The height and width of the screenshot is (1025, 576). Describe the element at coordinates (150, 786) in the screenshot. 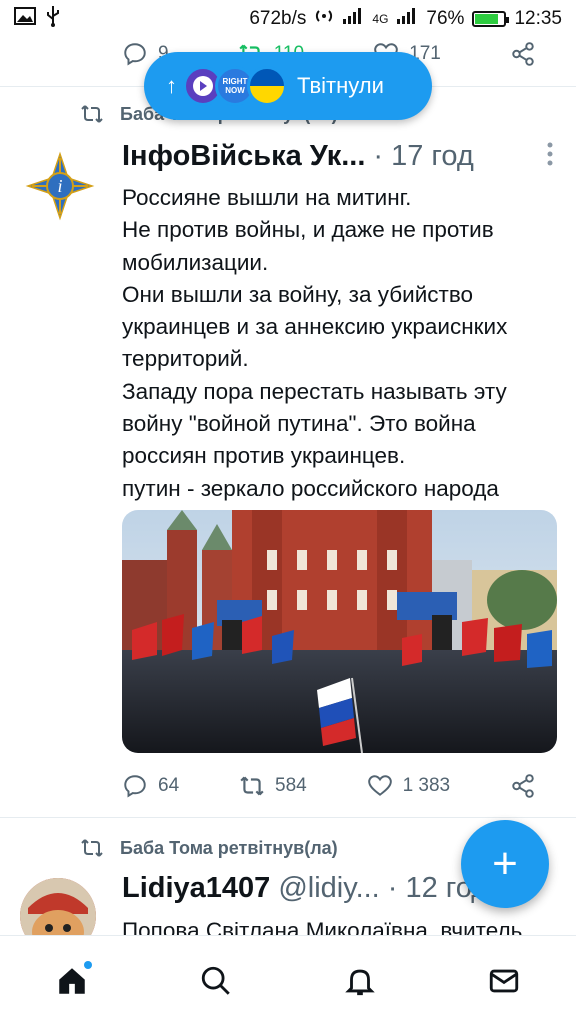

I see `reply-button: 64` at that location.